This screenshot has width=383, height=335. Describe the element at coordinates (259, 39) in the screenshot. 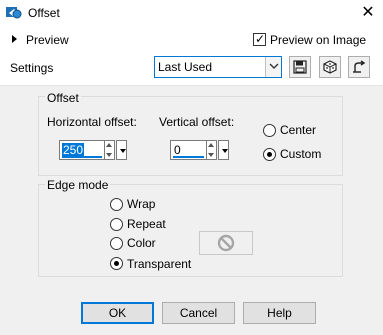

I see `preview-on-image-checkbox: ✓` at that location.